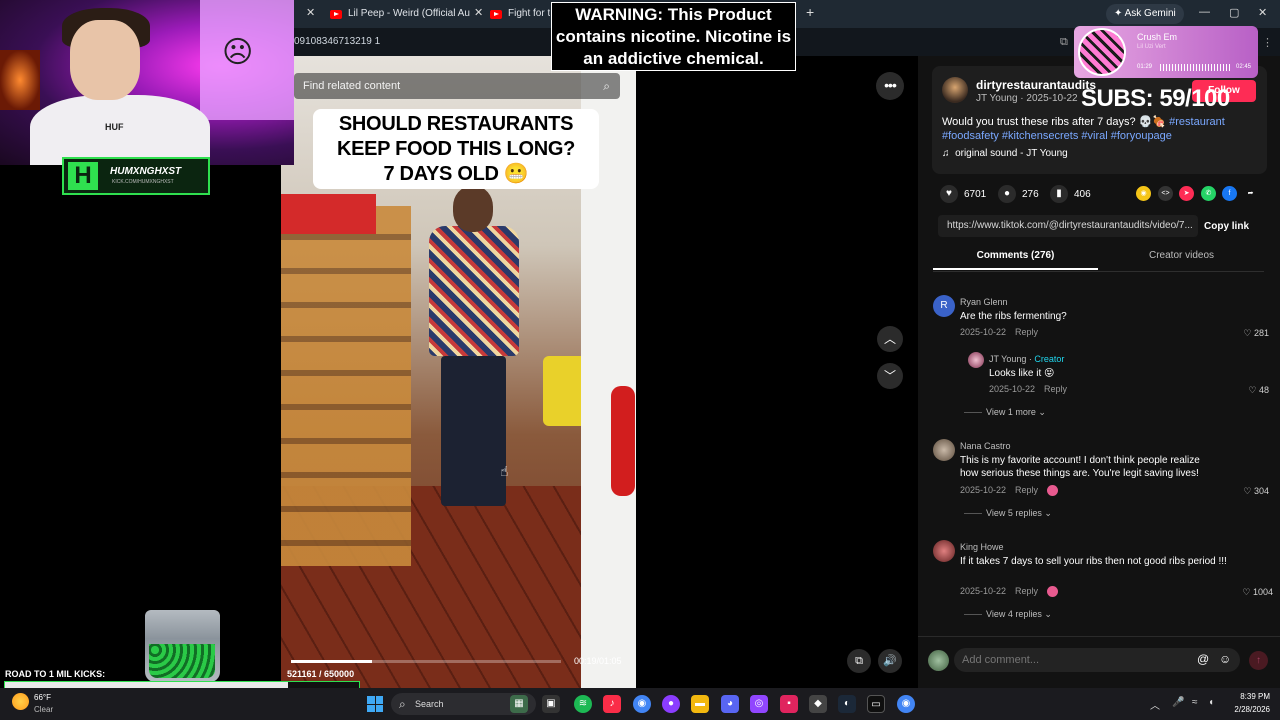 This screenshot has width=1280, height=720. What do you see at coordinates (985, 446) in the screenshot?
I see `commenter-name: Nana Castro` at bounding box center [985, 446].